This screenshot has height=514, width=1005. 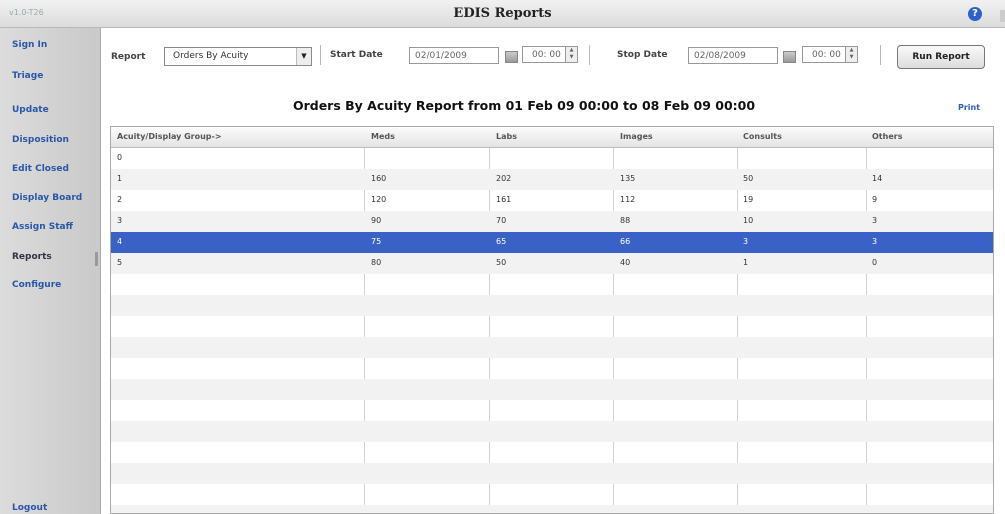 I want to click on table-cell: 90, so click(x=376, y=220).